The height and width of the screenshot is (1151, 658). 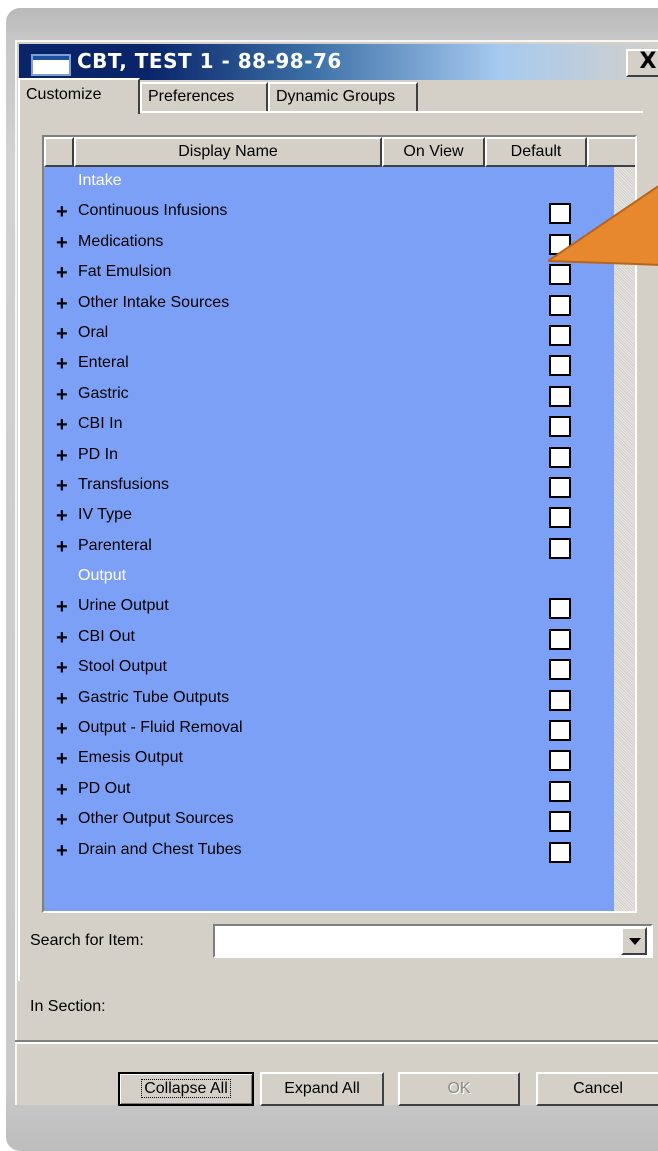 I want to click on grid-row: + Transfusions, so click(x=329, y=486).